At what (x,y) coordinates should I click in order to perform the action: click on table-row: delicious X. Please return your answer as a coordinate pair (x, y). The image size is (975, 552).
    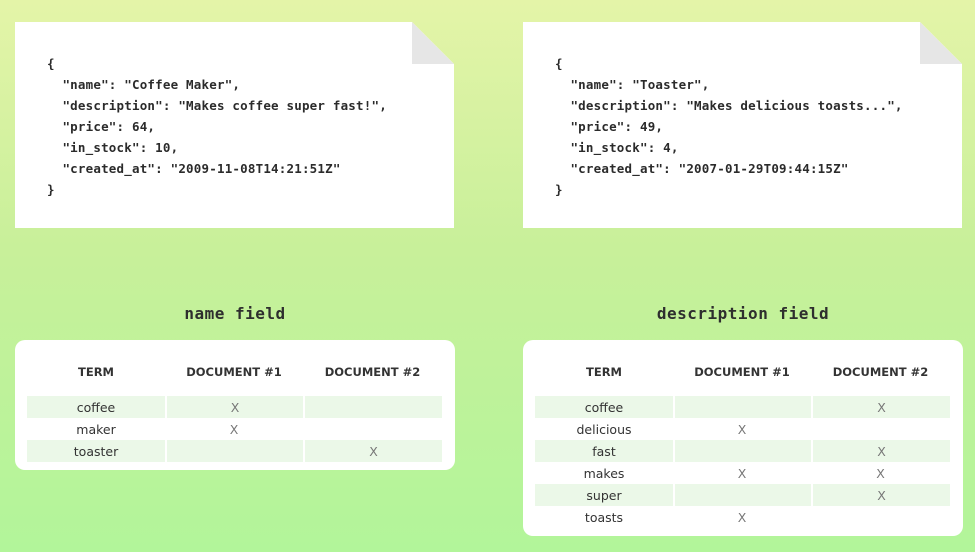
    Looking at the image, I should click on (742, 429).